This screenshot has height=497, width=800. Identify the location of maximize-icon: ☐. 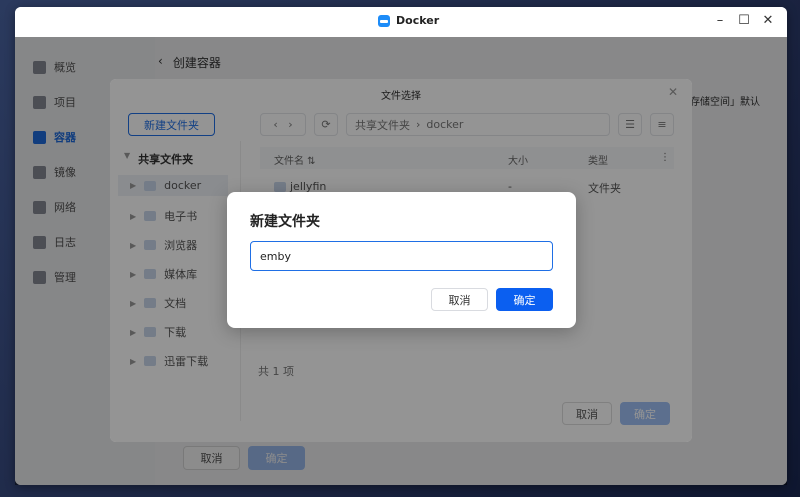
(744, 20).